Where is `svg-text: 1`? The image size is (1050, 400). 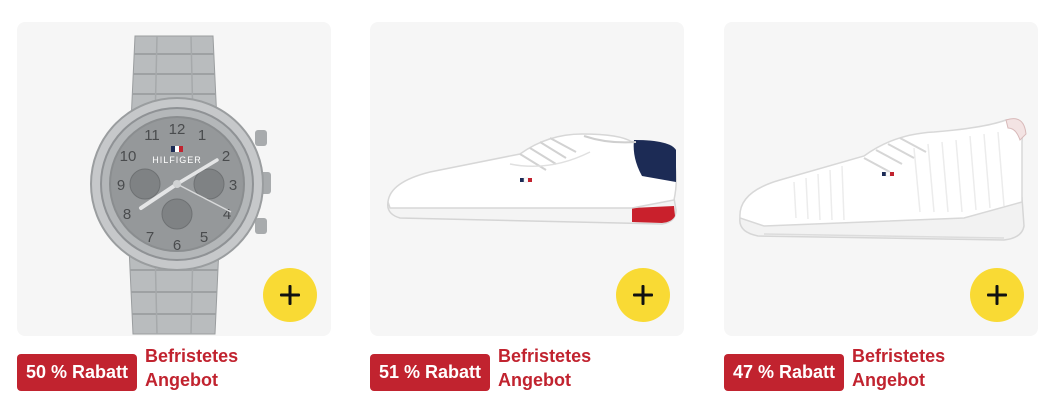 svg-text: 1 is located at coordinates (202, 135).